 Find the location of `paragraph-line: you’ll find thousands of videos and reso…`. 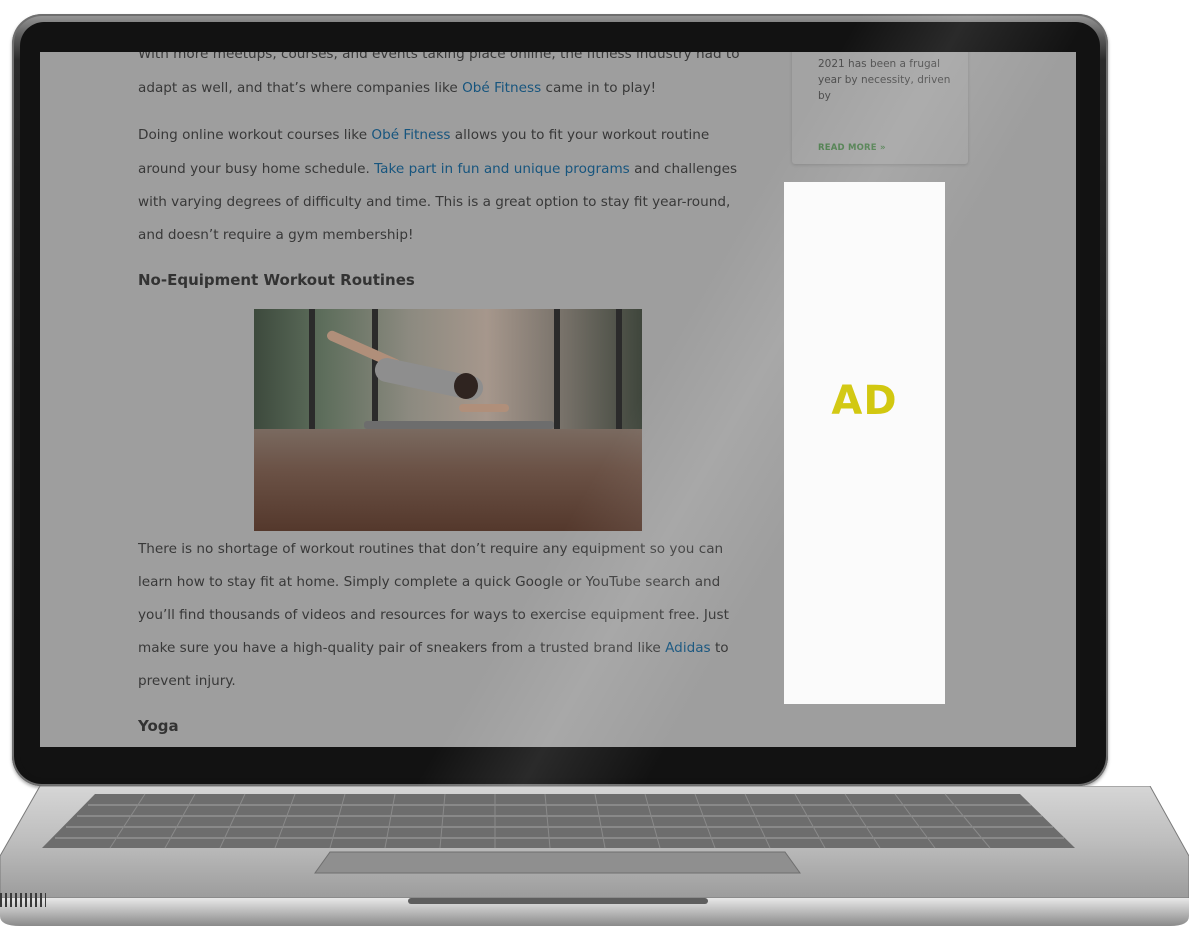

paragraph-line: you’ll find thousands of videos and reso… is located at coordinates (433, 615).